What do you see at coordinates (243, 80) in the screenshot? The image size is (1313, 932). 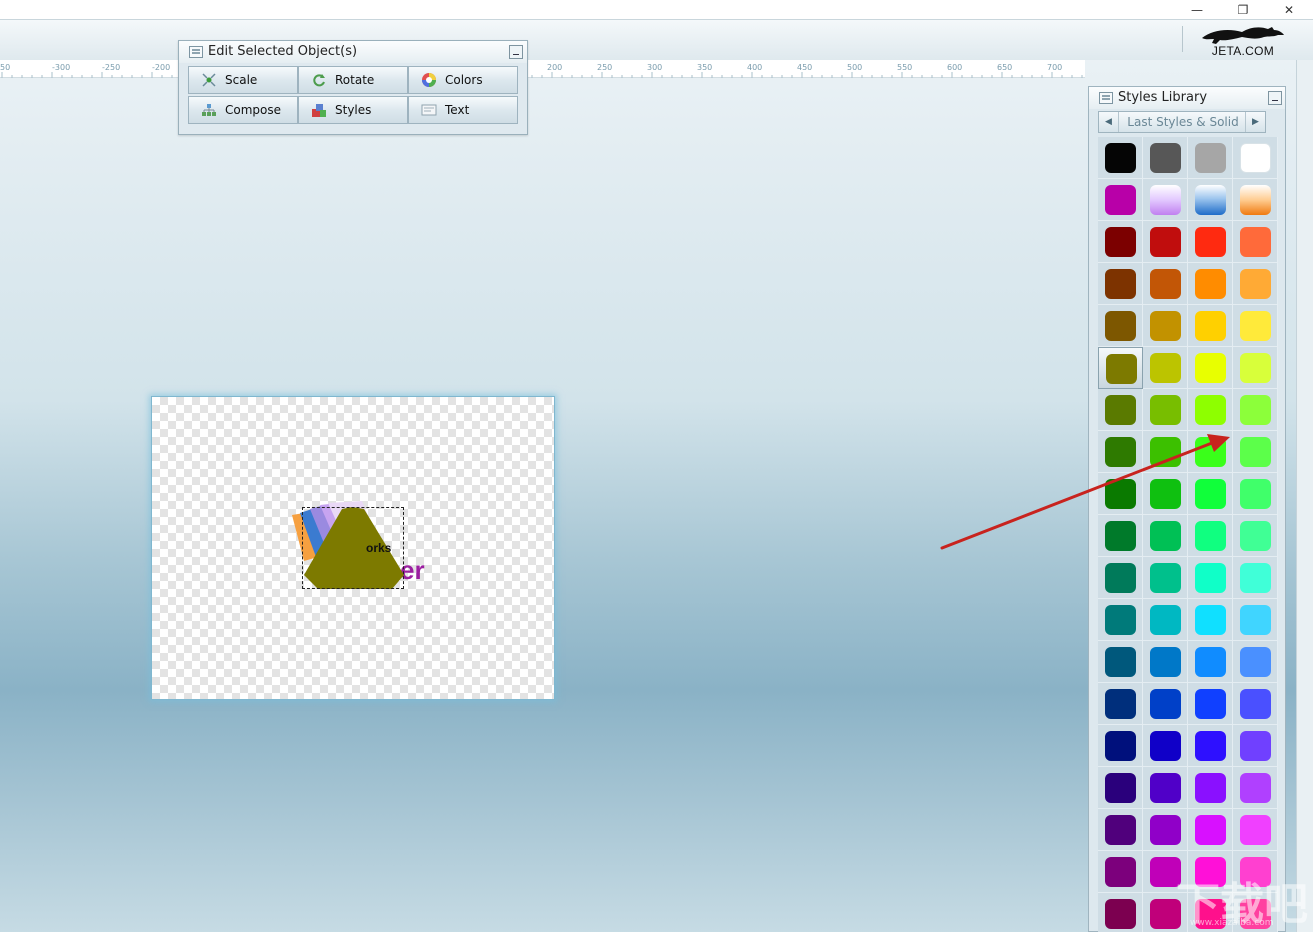 I see `scale-button: Scale` at bounding box center [243, 80].